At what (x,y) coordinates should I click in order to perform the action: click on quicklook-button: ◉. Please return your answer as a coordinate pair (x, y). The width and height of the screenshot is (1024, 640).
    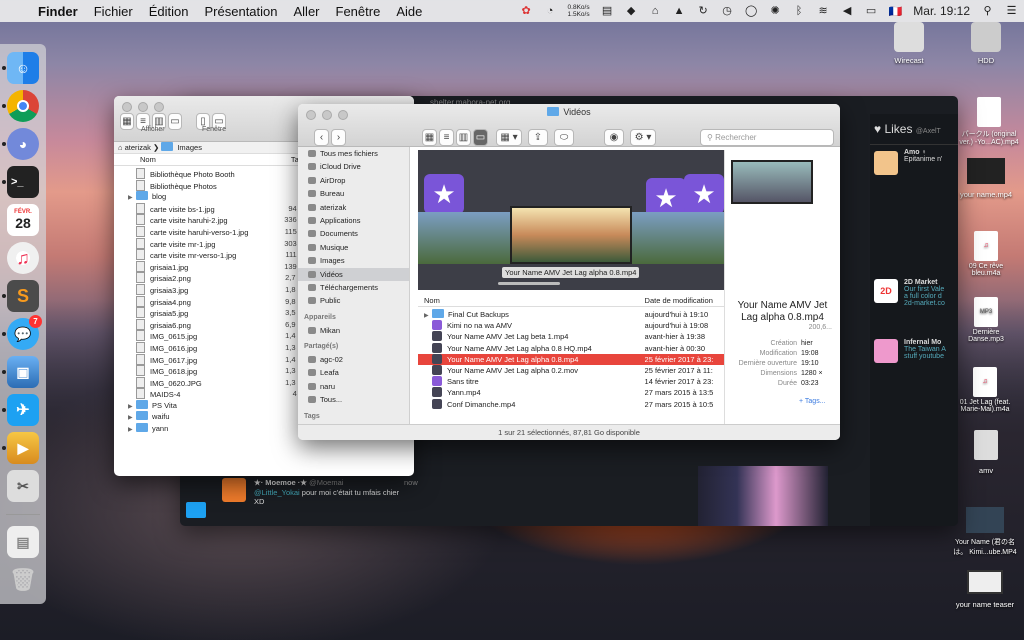
    Looking at the image, I should click on (614, 137).